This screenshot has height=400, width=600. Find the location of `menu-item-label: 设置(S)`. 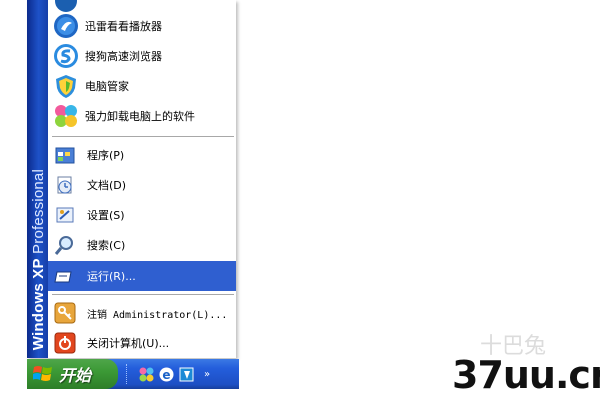

menu-item-label: 设置(S) is located at coordinates (106, 215).